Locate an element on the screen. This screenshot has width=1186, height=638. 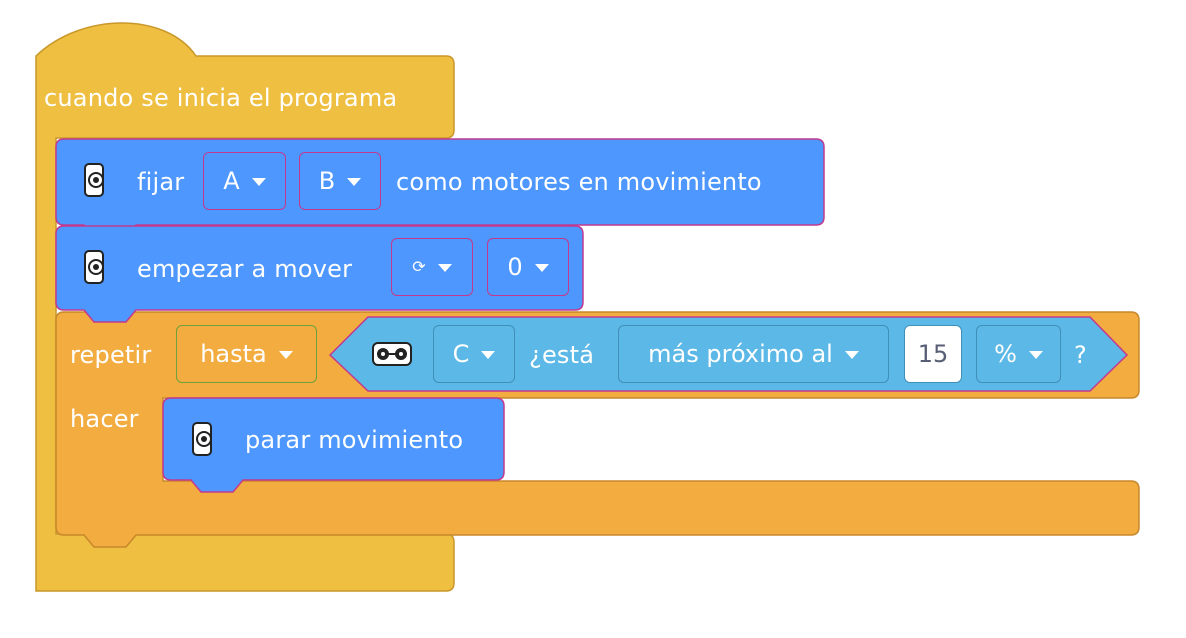
repeat-label: repetir is located at coordinates (111, 355).